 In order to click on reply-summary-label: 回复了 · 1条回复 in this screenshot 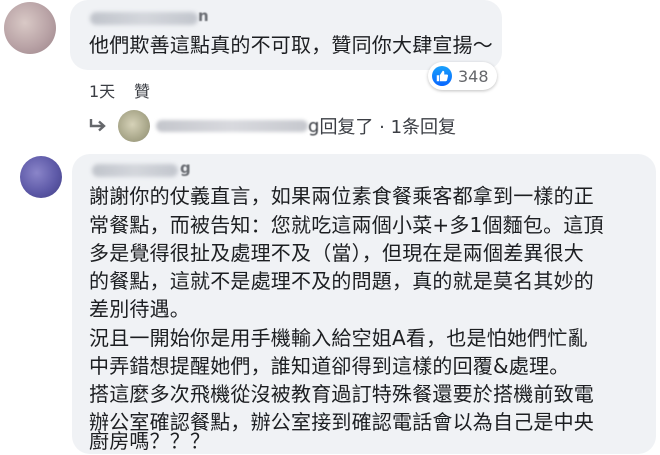, I will do `click(388, 127)`.